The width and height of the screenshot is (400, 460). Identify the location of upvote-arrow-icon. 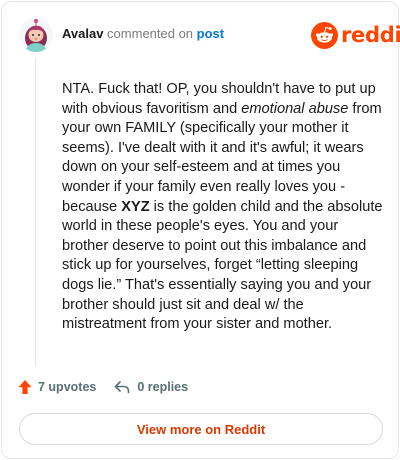
(25, 387).